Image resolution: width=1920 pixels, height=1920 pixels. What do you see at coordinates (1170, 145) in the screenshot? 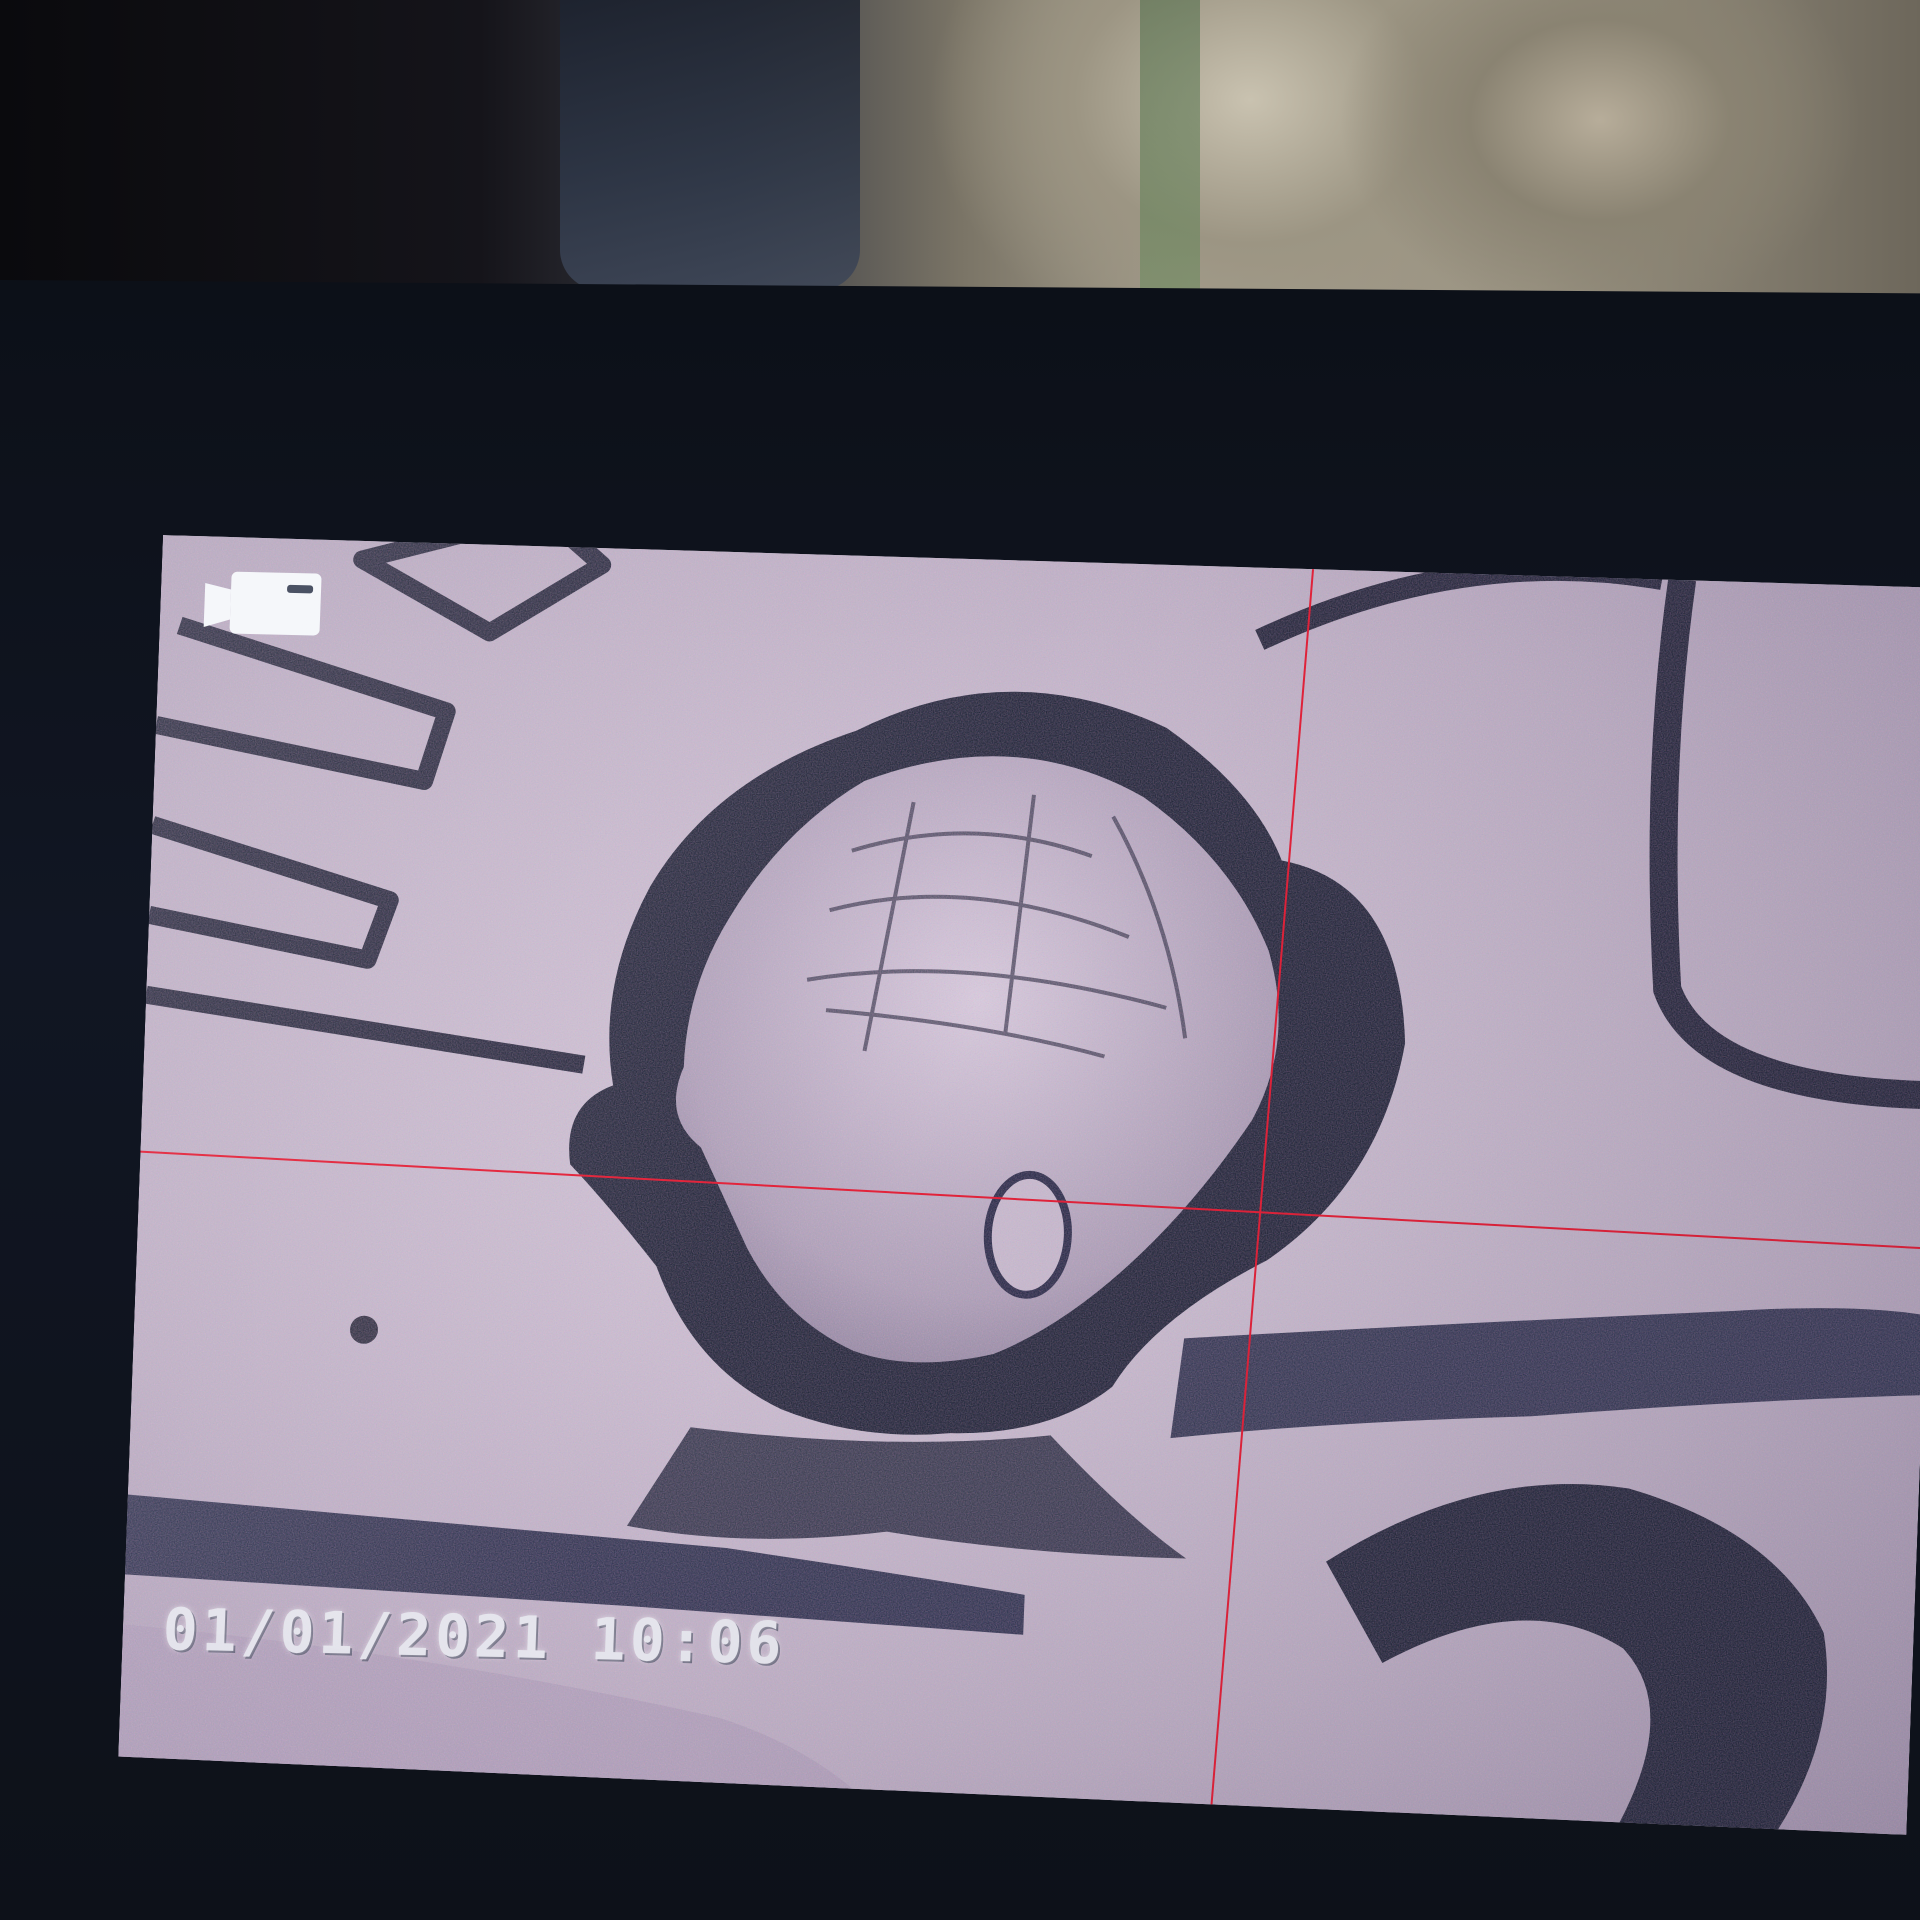
I see `background-plant-strip` at bounding box center [1170, 145].